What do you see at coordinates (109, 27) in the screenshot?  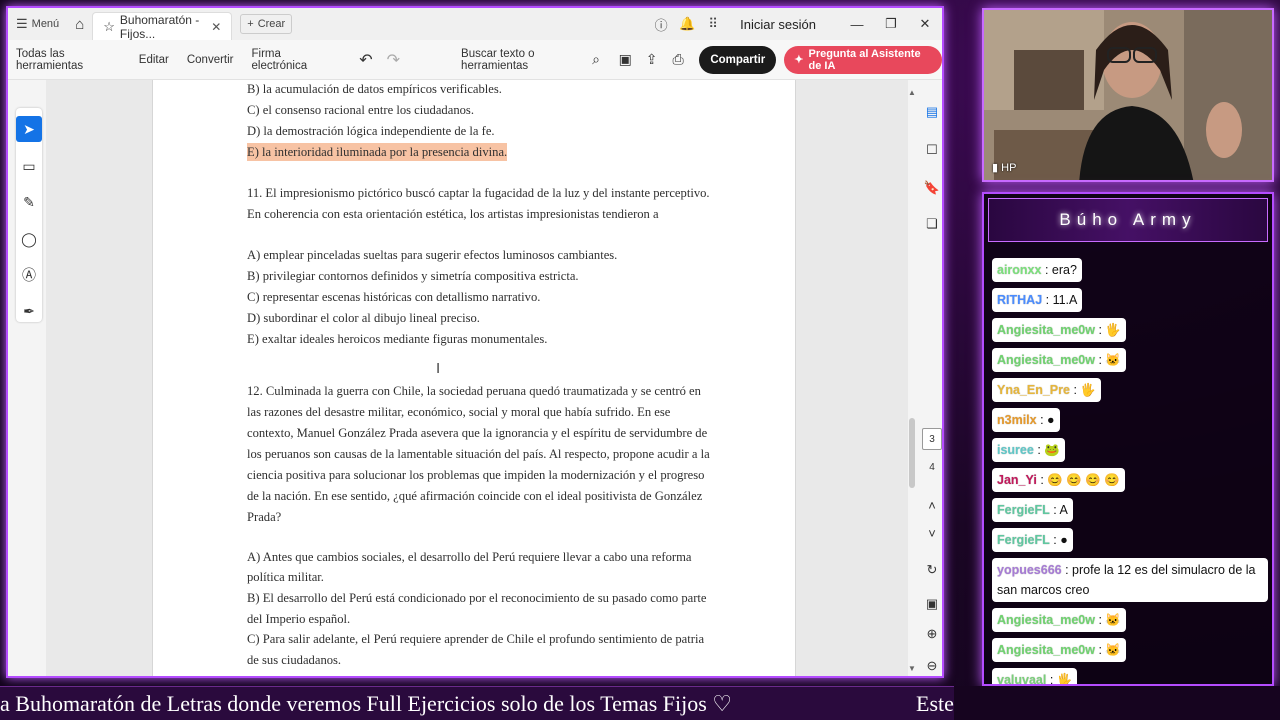 I see `star-icon: ☆` at bounding box center [109, 27].